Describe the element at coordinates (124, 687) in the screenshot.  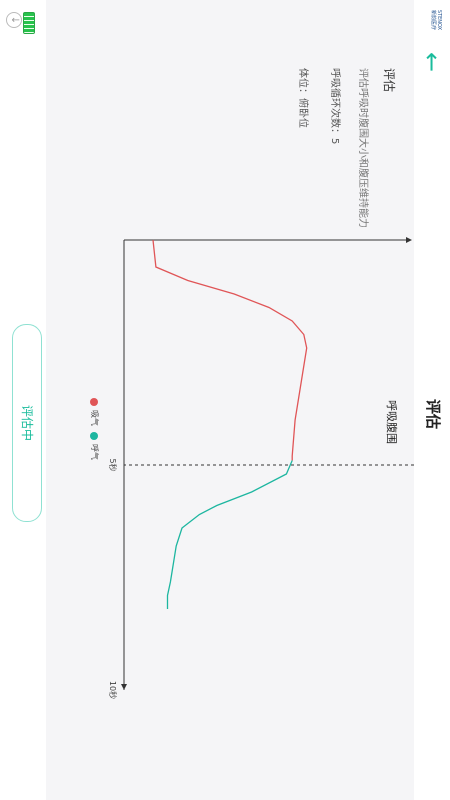
I see `x-axis-arrow` at that location.